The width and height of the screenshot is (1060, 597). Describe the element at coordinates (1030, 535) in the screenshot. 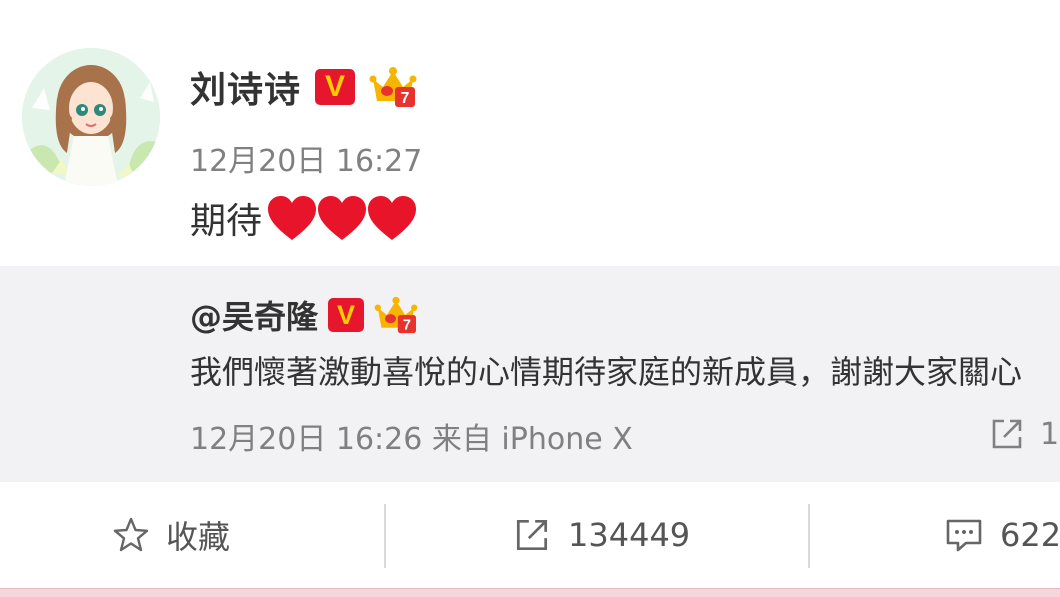

I see `comment-count: 622` at that location.